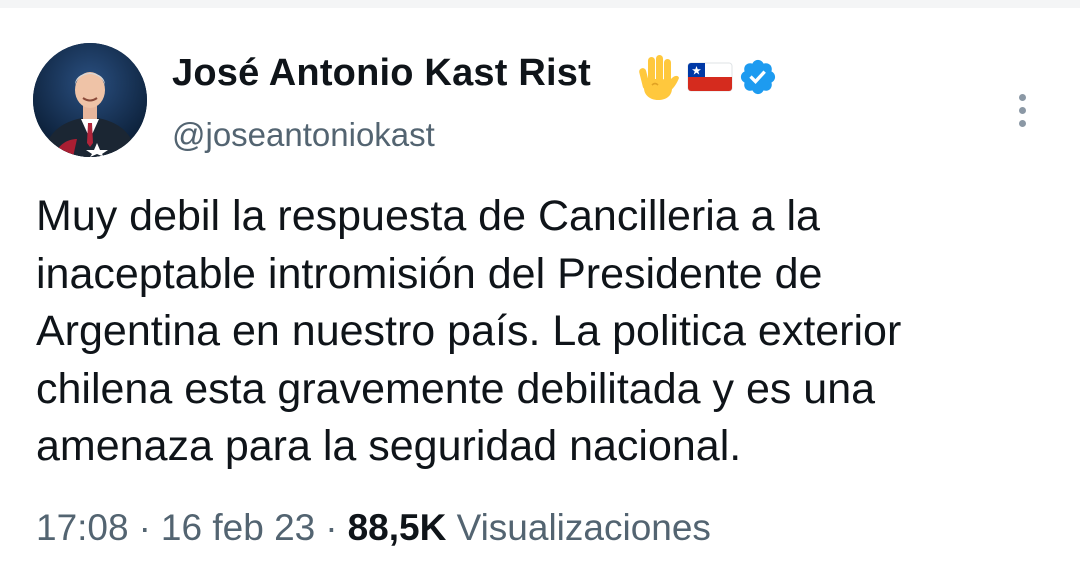 This screenshot has height=580, width=1080. What do you see at coordinates (1022, 110) in the screenshot?
I see `more-options-button` at bounding box center [1022, 110].